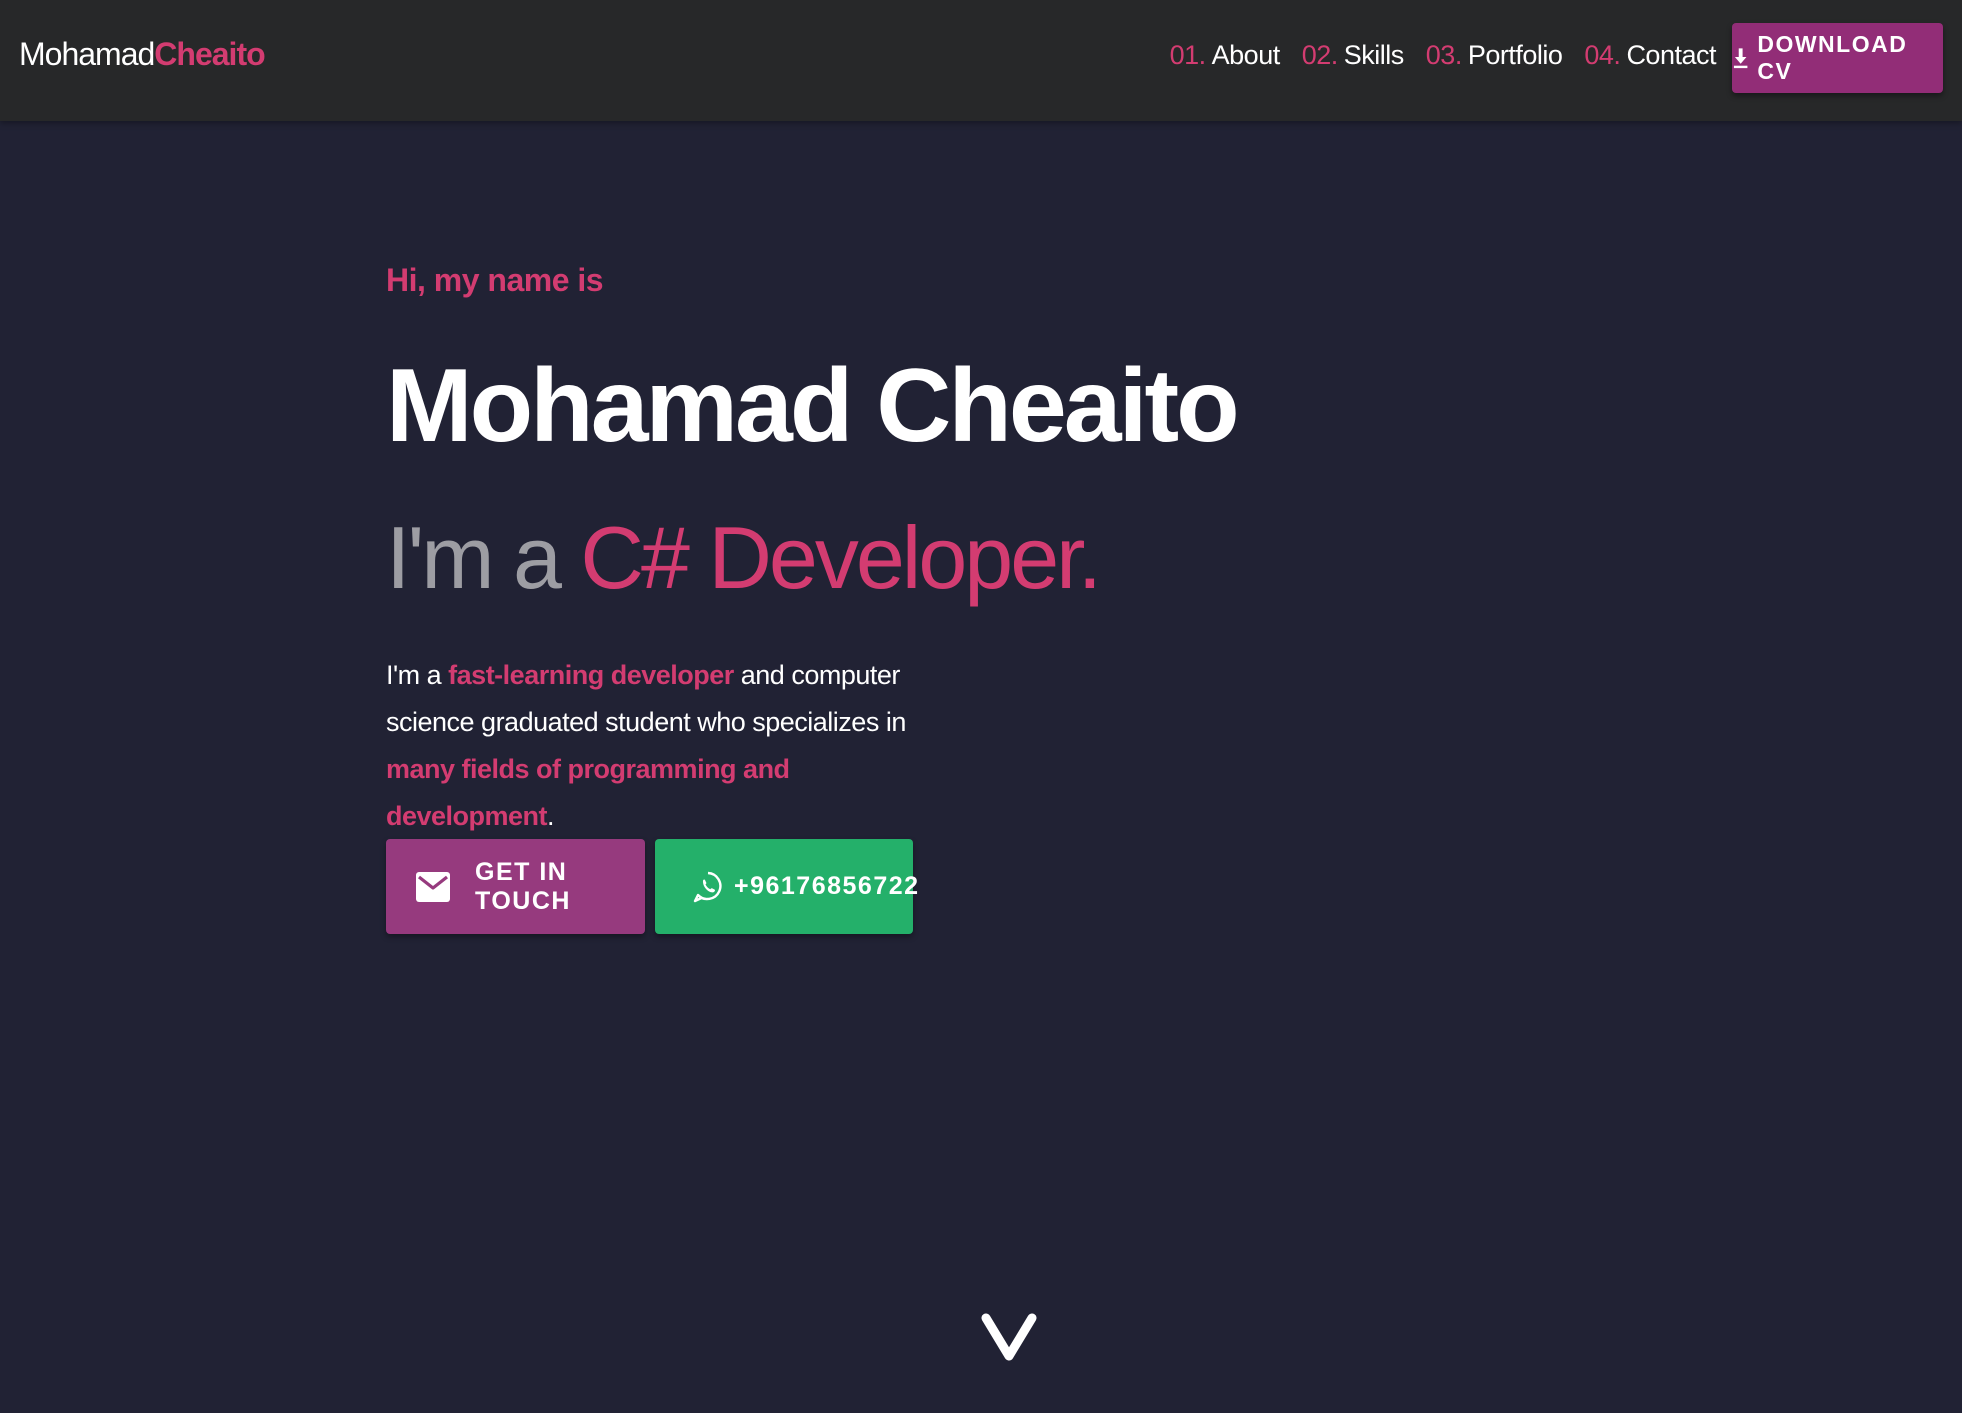  I want to click on whatsapp-label: +96176856722, so click(827, 886).